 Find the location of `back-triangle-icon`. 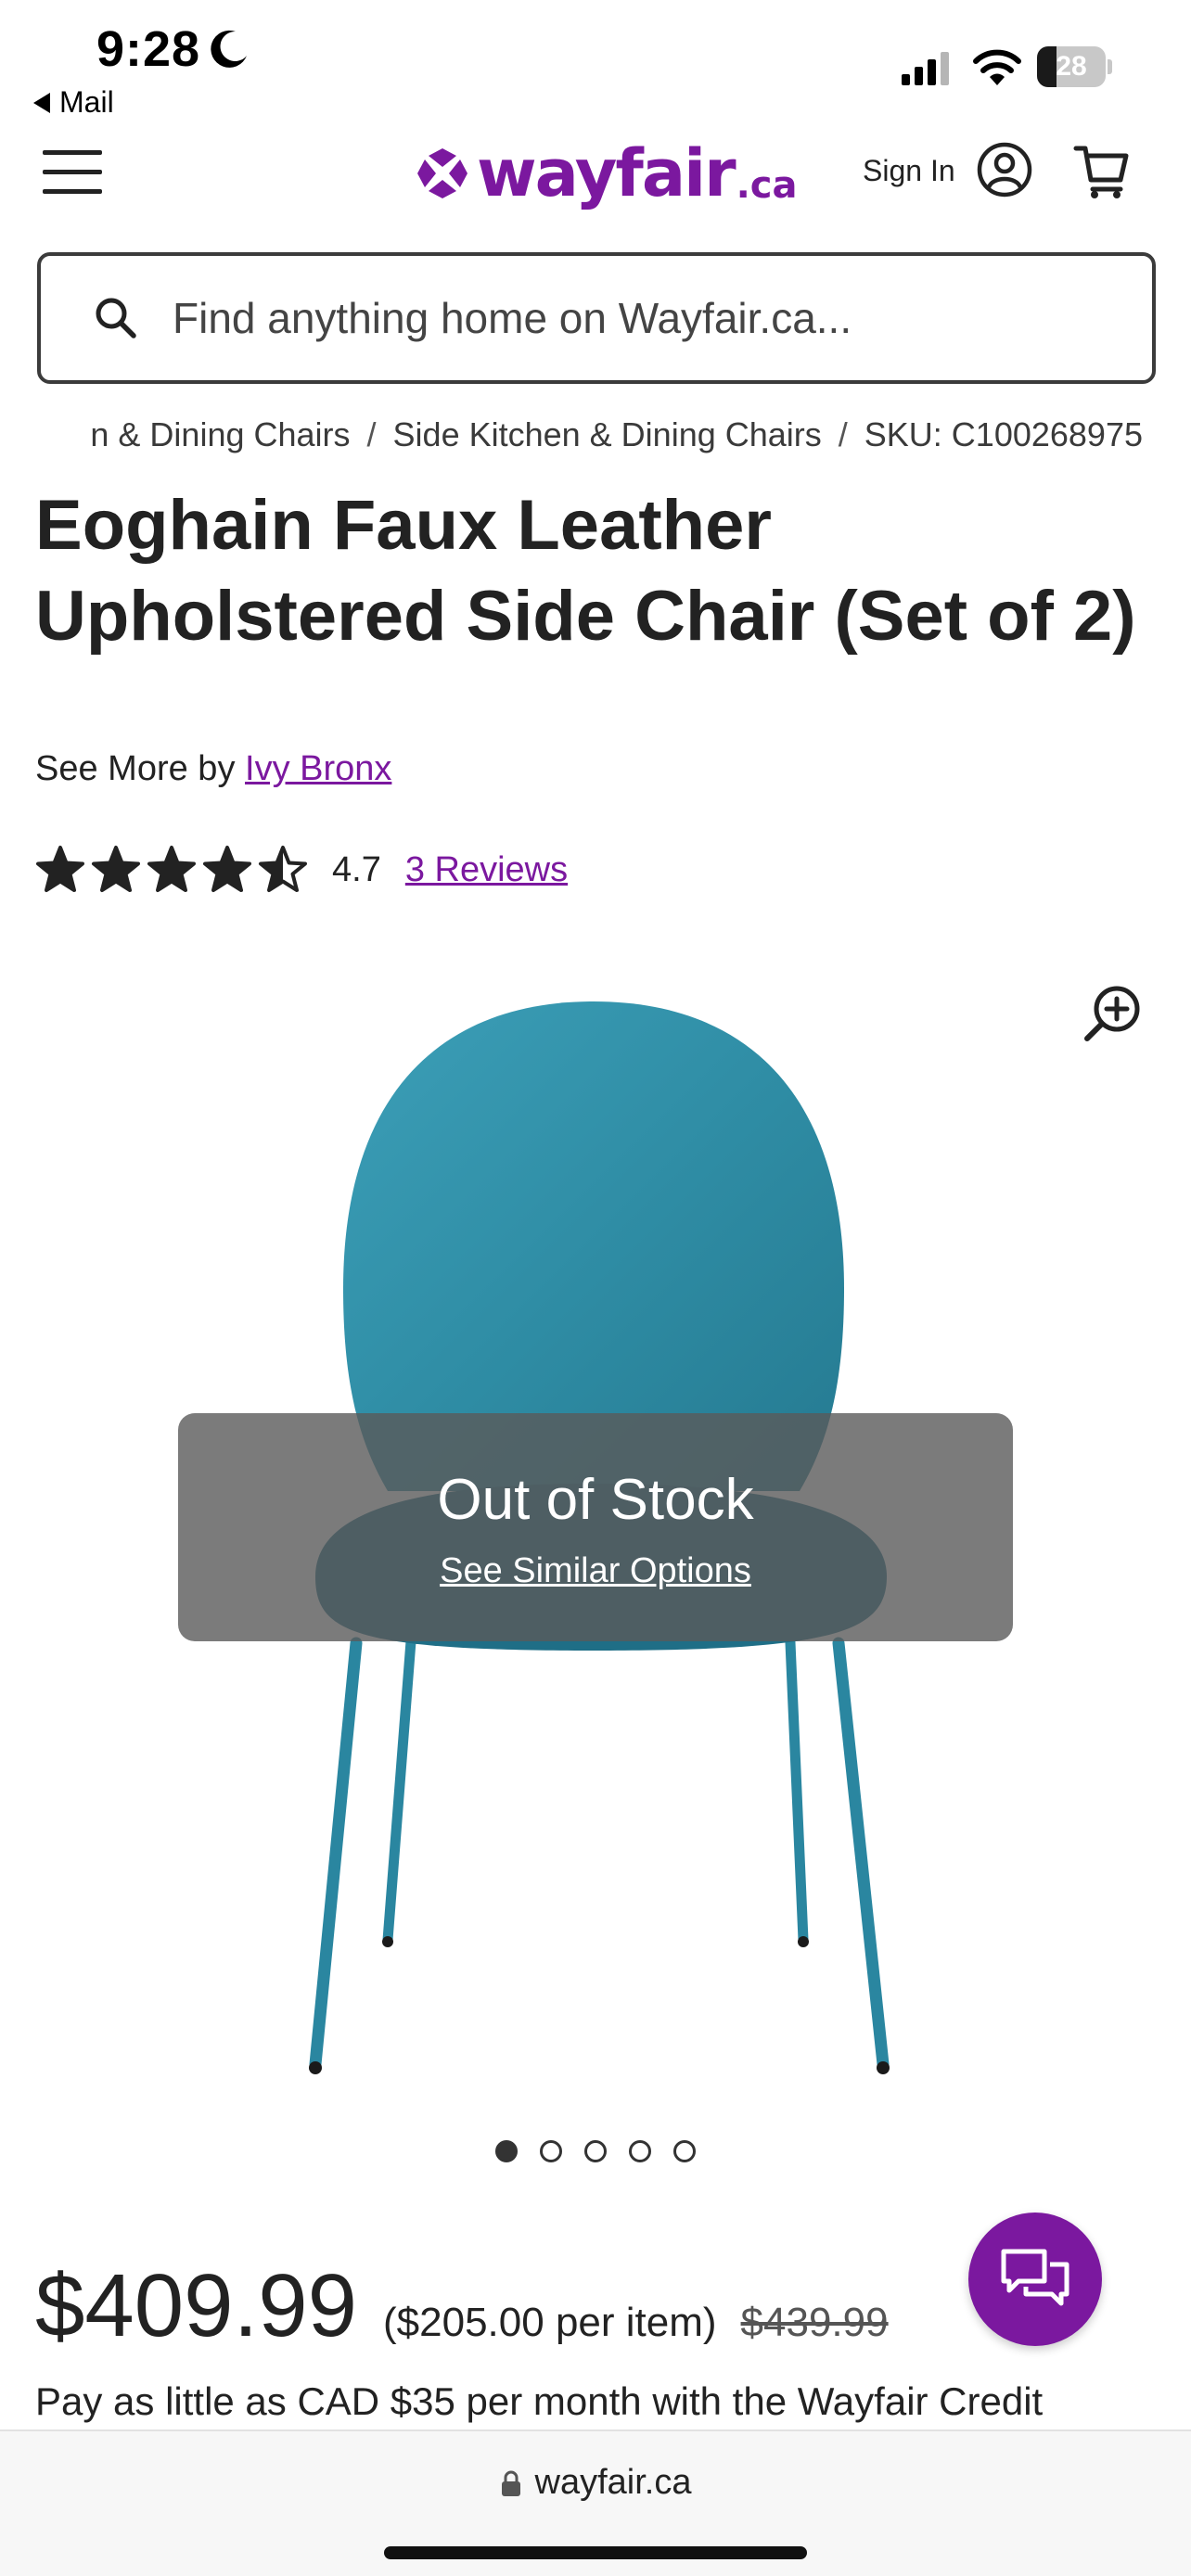

back-triangle-icon is located at coordinates (41, 102).